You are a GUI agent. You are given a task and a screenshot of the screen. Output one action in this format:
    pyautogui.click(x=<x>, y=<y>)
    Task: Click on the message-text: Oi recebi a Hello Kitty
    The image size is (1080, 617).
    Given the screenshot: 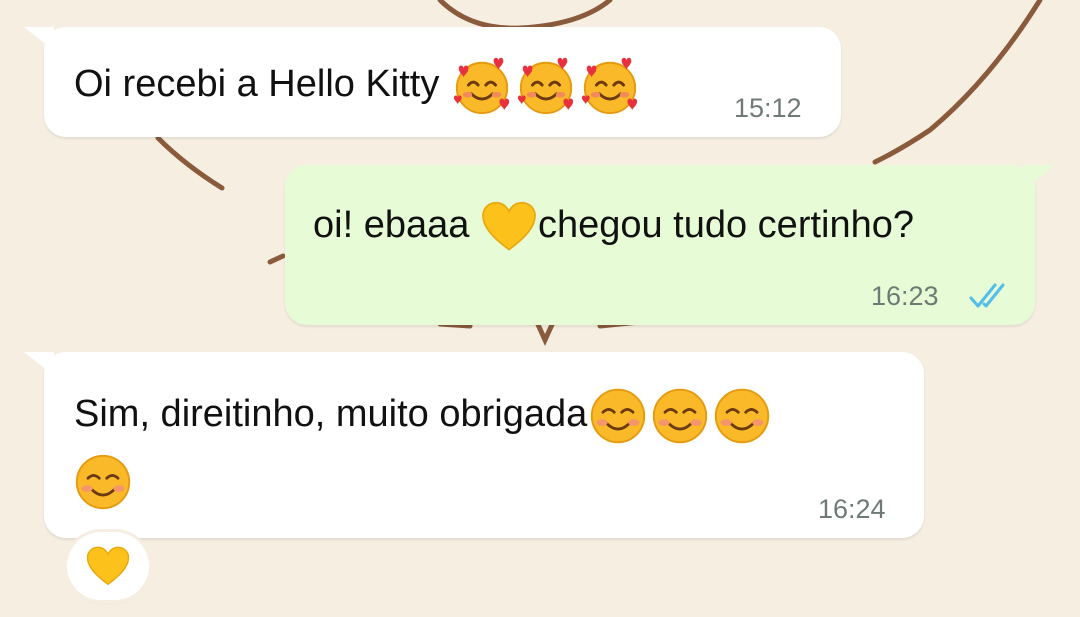 What is the action you would take?
    pyautogui.click(x=358, y=86)
    